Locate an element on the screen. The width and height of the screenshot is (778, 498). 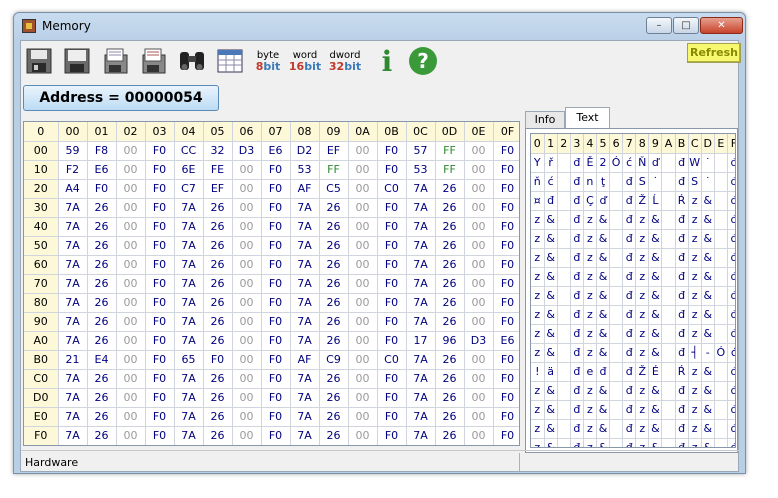
hex-byte-cell: AF is located at coordinates (305, 360).